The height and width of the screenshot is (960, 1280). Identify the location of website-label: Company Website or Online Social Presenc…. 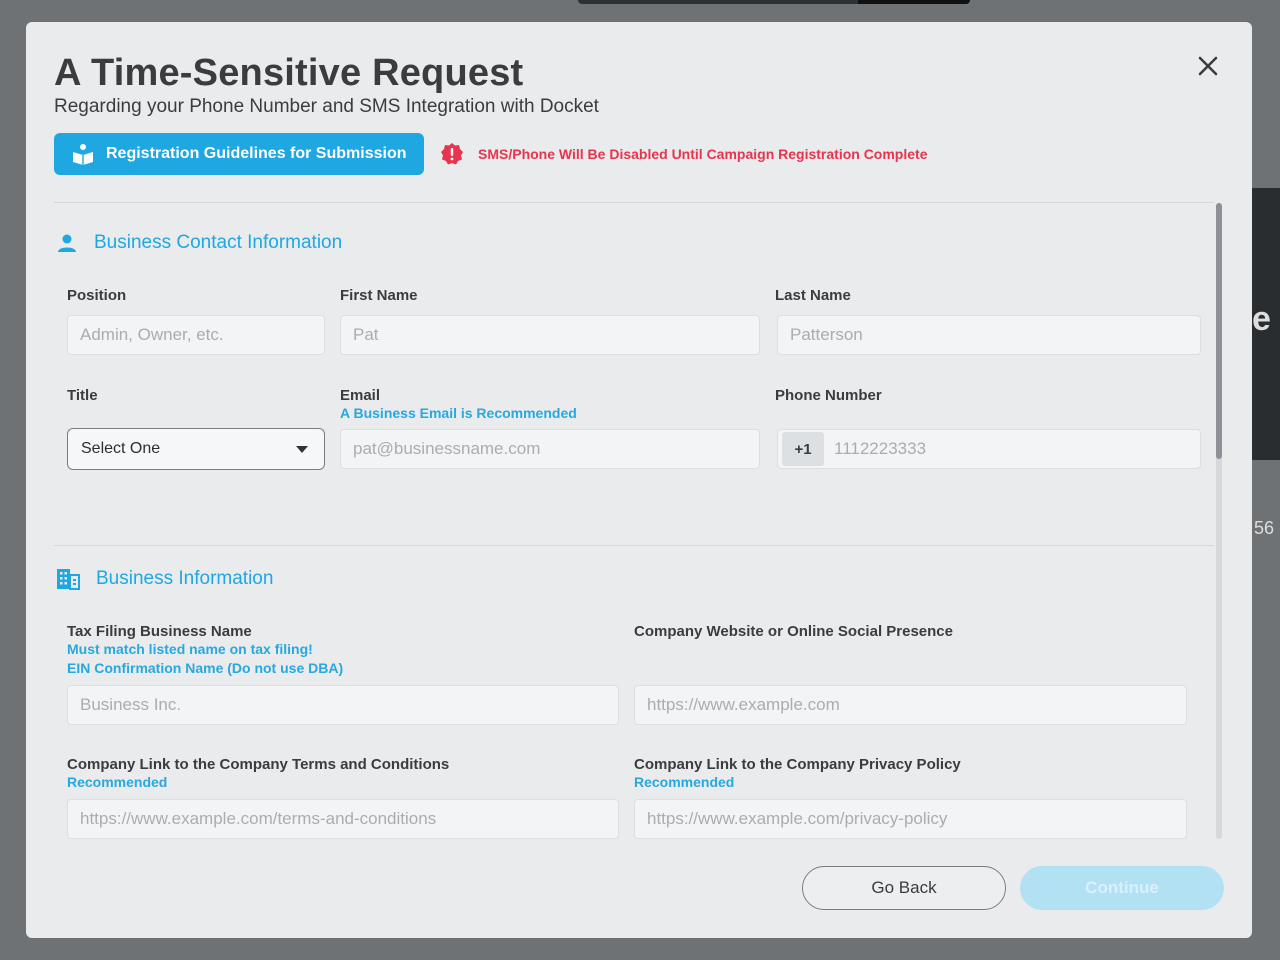
(793, 631).